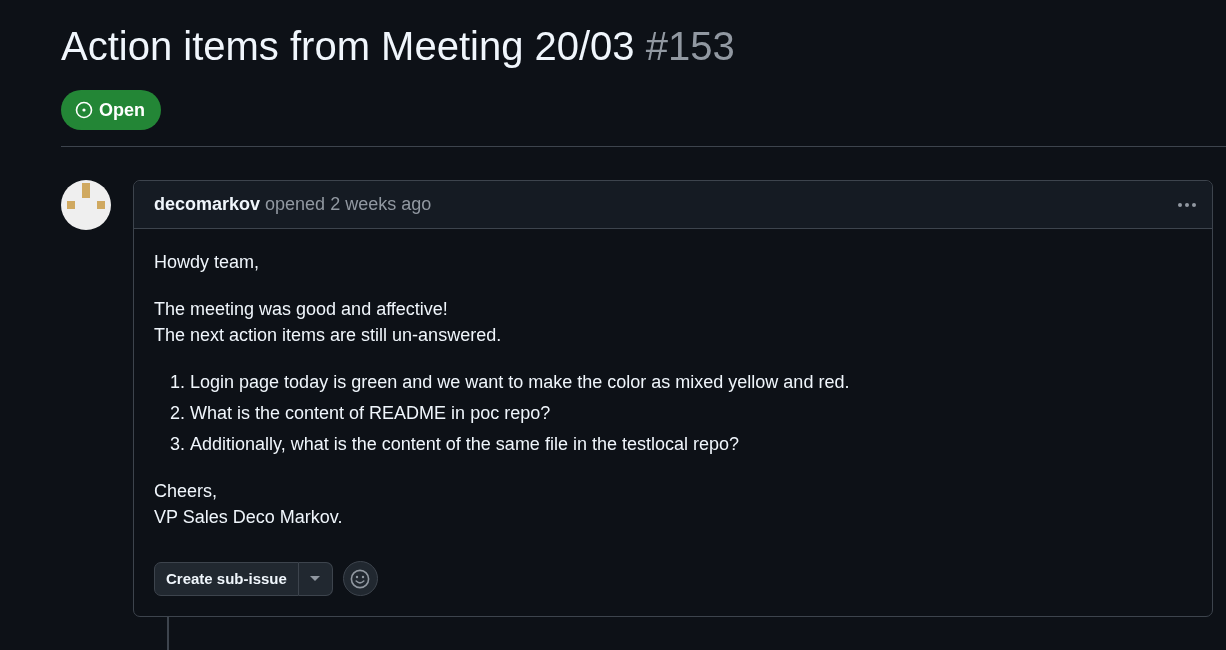 This screenshot has height=650, width=1226. Describe the element at coordinates (520, 382) in the screenshot. I see `list-item-text: Login page today is green and we want to make the color as mixed yellow and red.` at that location.